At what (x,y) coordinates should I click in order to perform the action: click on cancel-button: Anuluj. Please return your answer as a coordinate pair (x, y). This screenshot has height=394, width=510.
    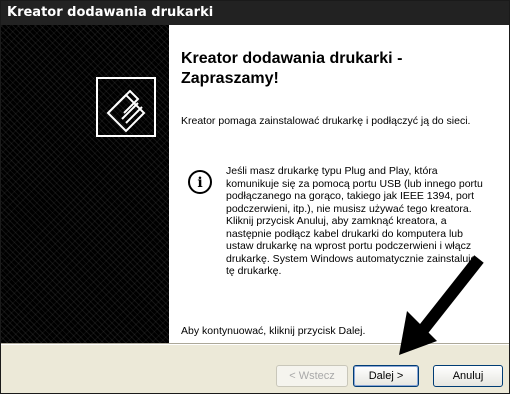
    Looking at the image, I should click on (468, 376).